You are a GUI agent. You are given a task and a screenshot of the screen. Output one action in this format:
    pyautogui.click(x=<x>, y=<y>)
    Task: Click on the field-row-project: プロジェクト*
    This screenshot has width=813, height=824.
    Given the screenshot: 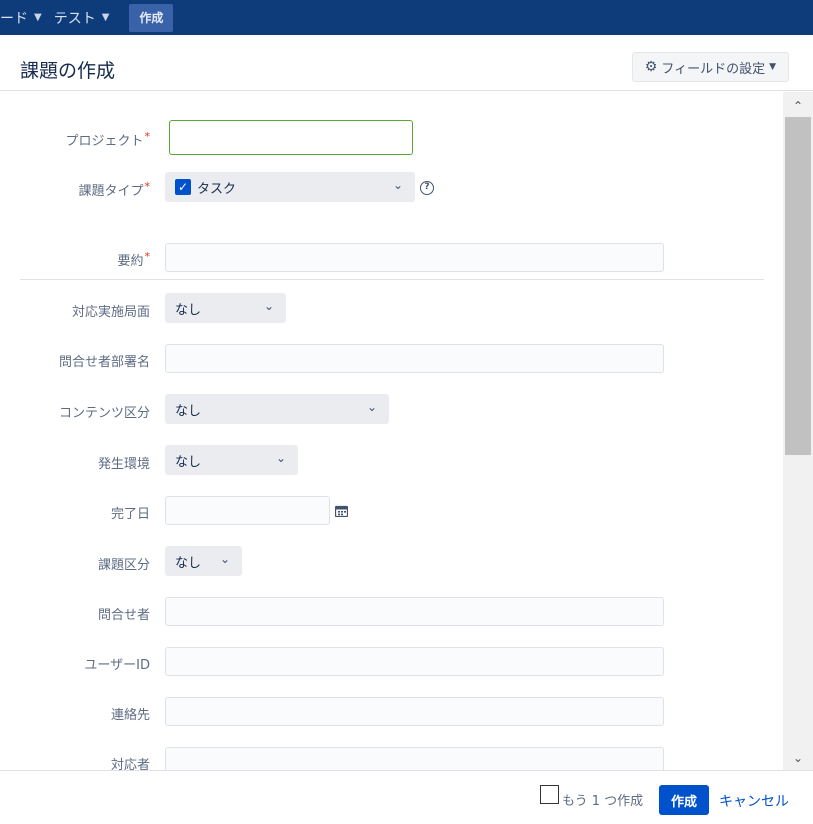 What is the action you would take?
    pyautogui.click(x=391, y=138)
    